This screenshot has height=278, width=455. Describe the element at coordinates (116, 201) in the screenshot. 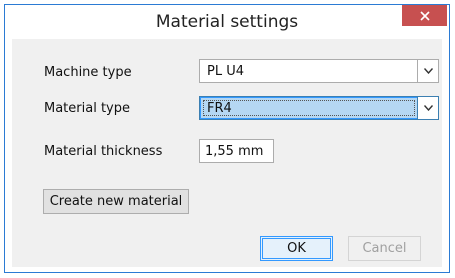

I see `create-new-material-button: Create new material` at that location.